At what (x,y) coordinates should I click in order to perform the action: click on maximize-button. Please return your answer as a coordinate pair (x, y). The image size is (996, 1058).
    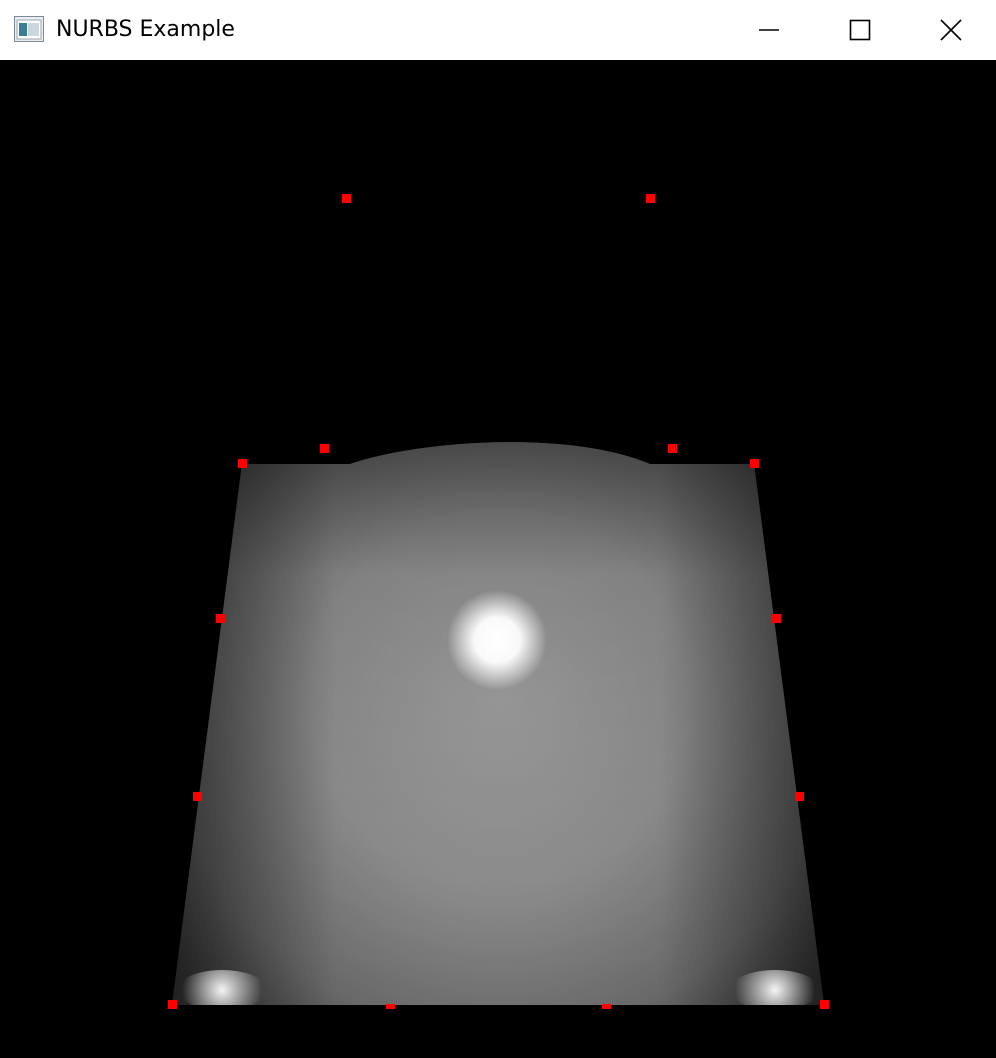
    Looking at the image, I should click on (860, 30).